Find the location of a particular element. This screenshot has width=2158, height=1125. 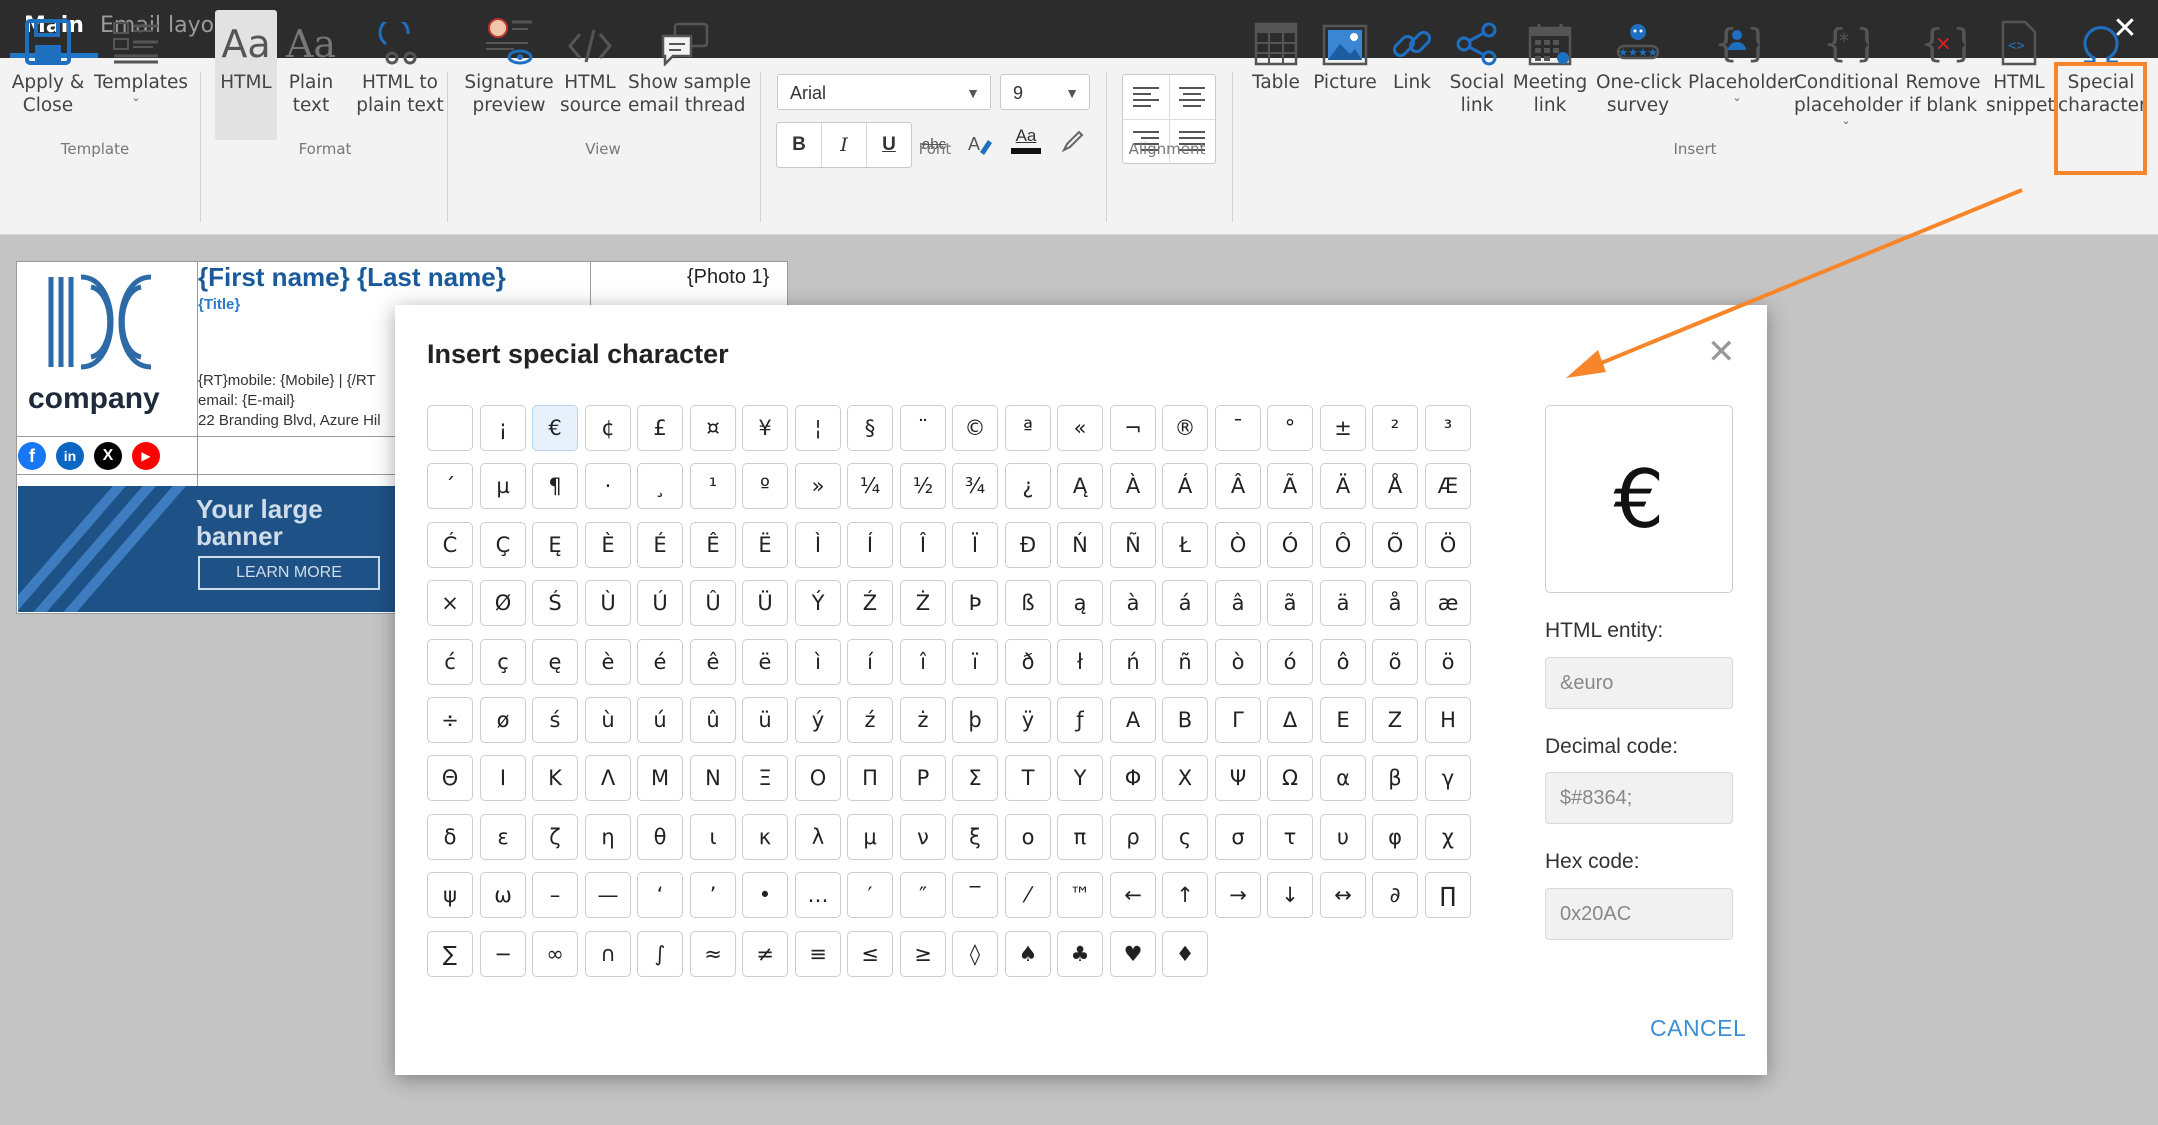

char-cell: Ψ is located at coordinates (1238, 778).